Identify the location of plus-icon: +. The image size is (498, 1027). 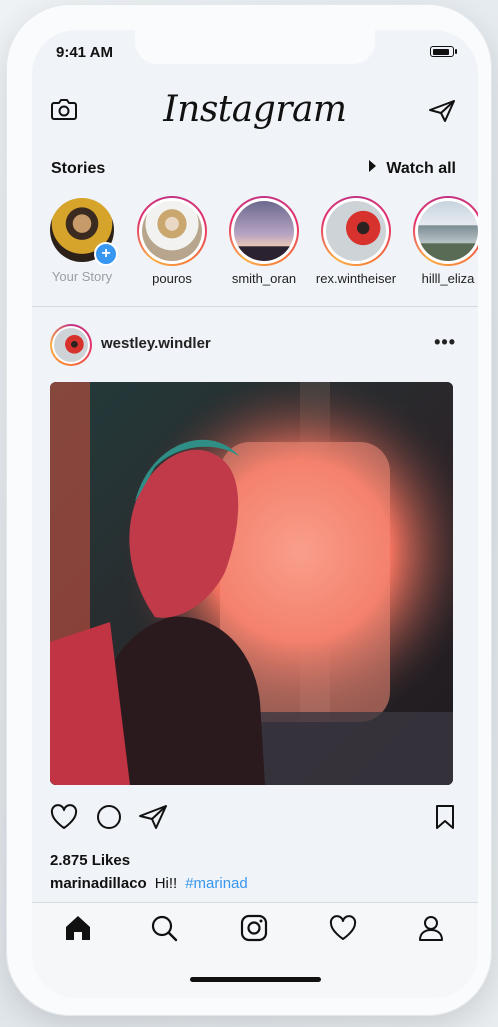
(106, 254).